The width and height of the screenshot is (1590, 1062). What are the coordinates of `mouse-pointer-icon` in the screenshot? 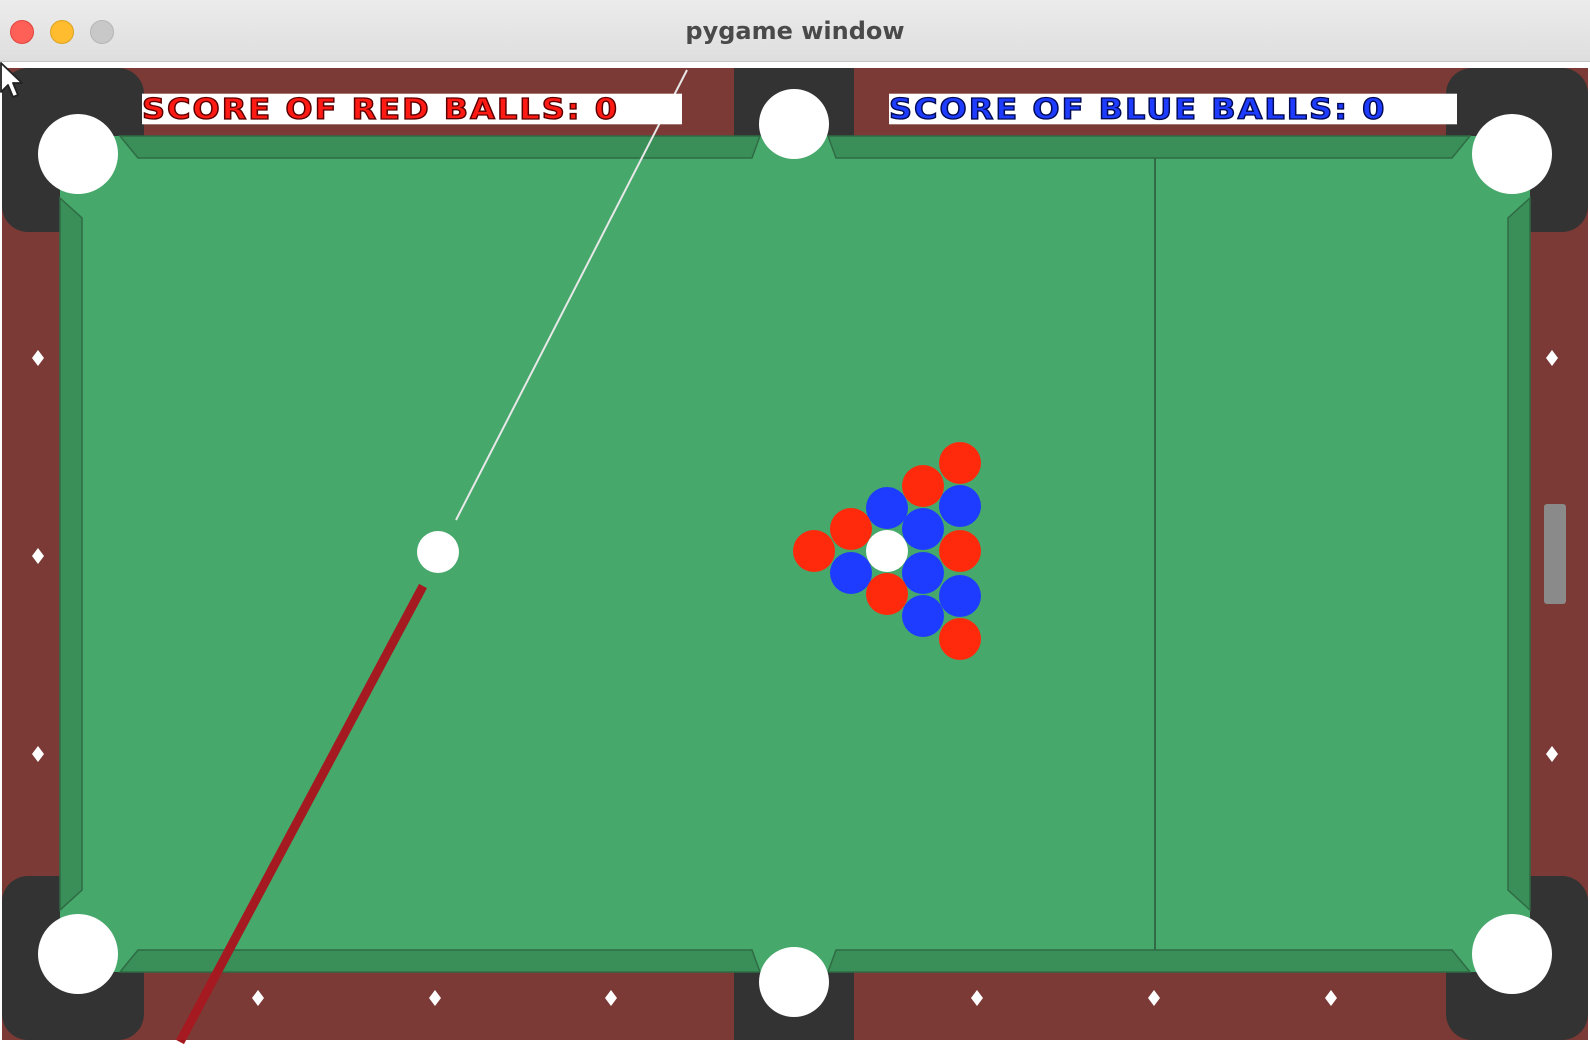 It's located at (11, 80).